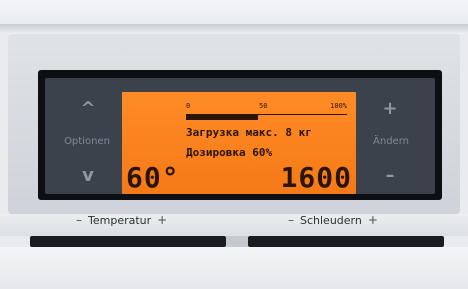 The image size is (468, 289). I want to click on options-down-button: v, so click(88, 175).